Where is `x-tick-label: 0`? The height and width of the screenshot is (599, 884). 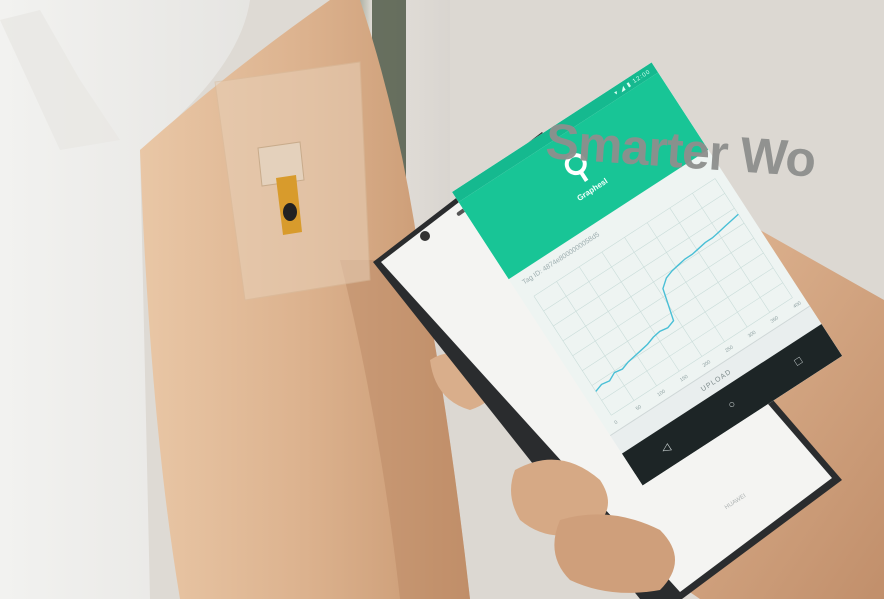
x-tick-label: 0 is located at coordinates (616, 422).